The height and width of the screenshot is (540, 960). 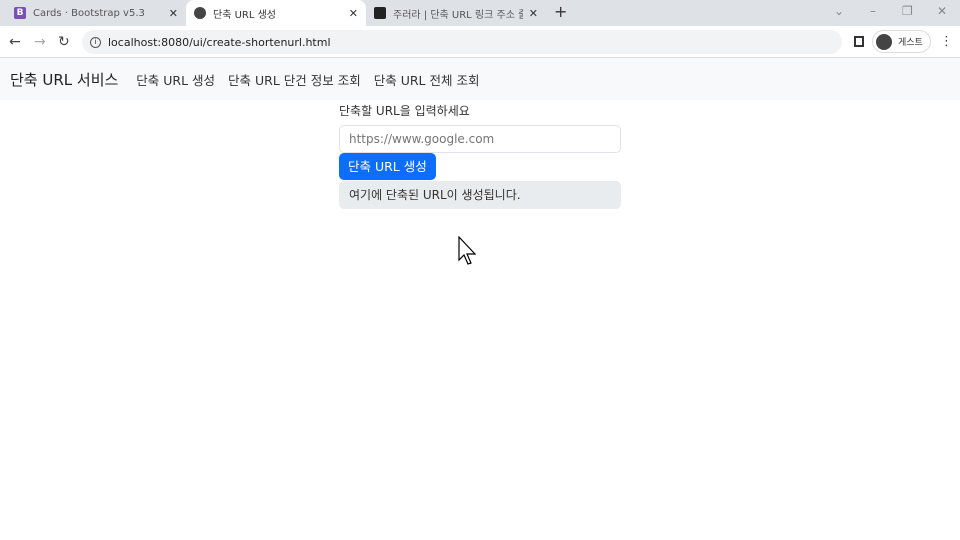 What do you see at coordinates (404, 111) in the screenshot?
I see `url-input-label: 단축할 URL을 입력하세요` at bounding box center [404, 111].